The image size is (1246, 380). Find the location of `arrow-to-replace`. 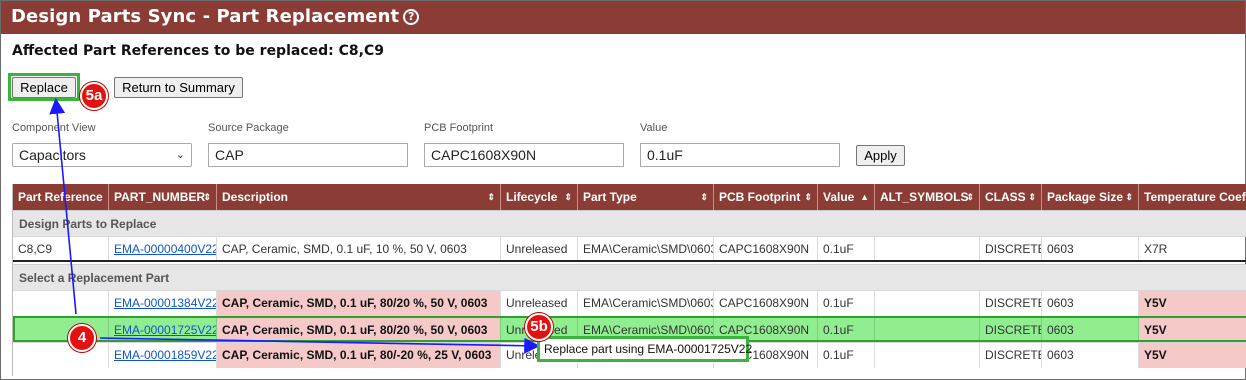

arrow-to-replace is located at coordinates (63, 206).